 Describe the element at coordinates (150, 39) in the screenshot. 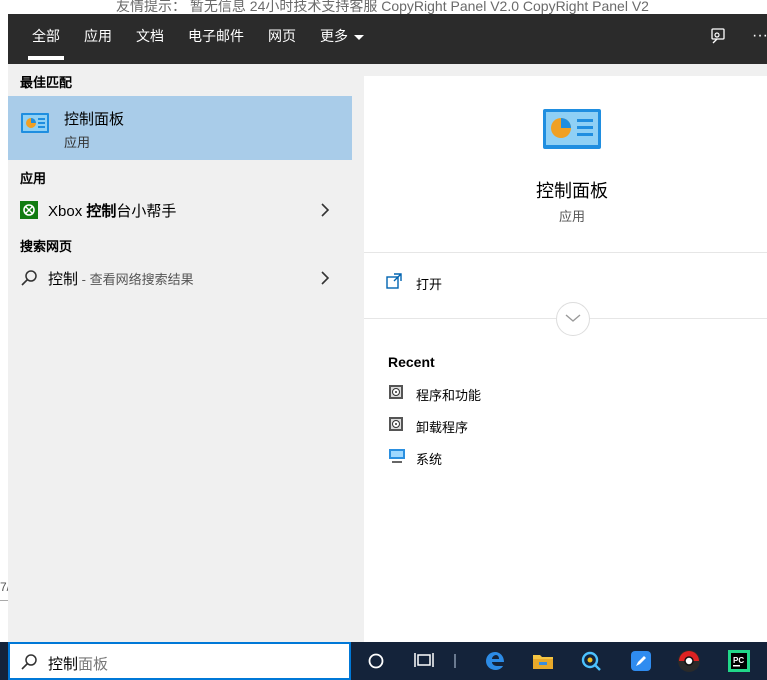

I see `tab-documents: 文档` at that location.